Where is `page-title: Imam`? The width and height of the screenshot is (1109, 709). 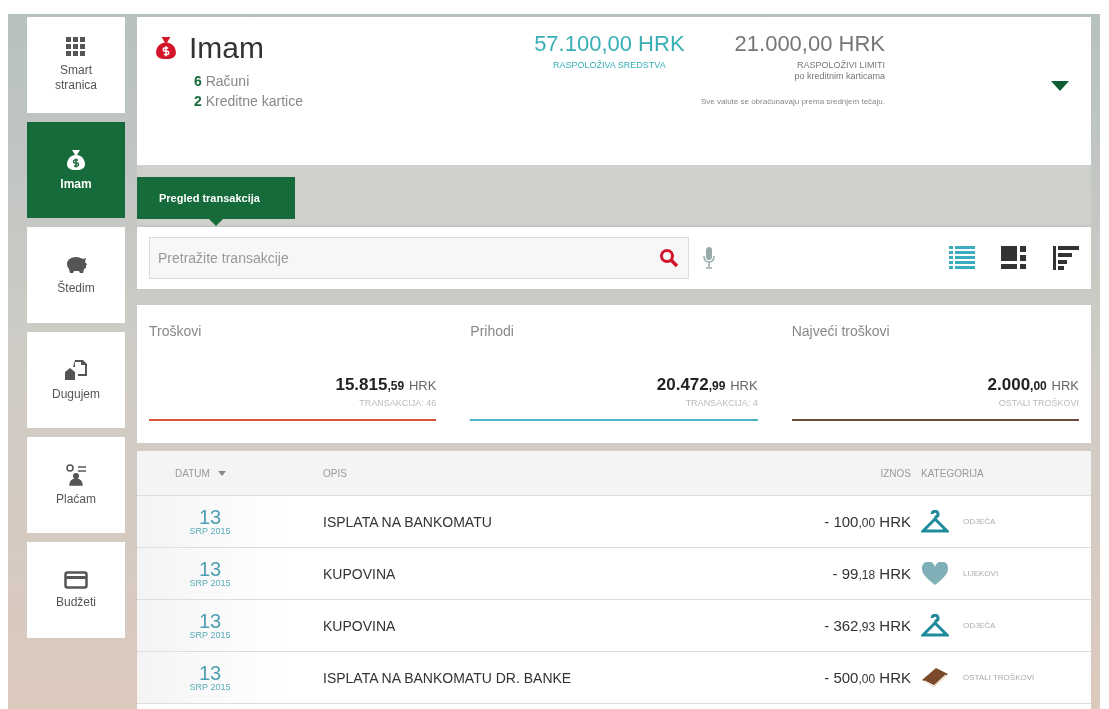 page-title: Imam is located at coordinates (226, 48).